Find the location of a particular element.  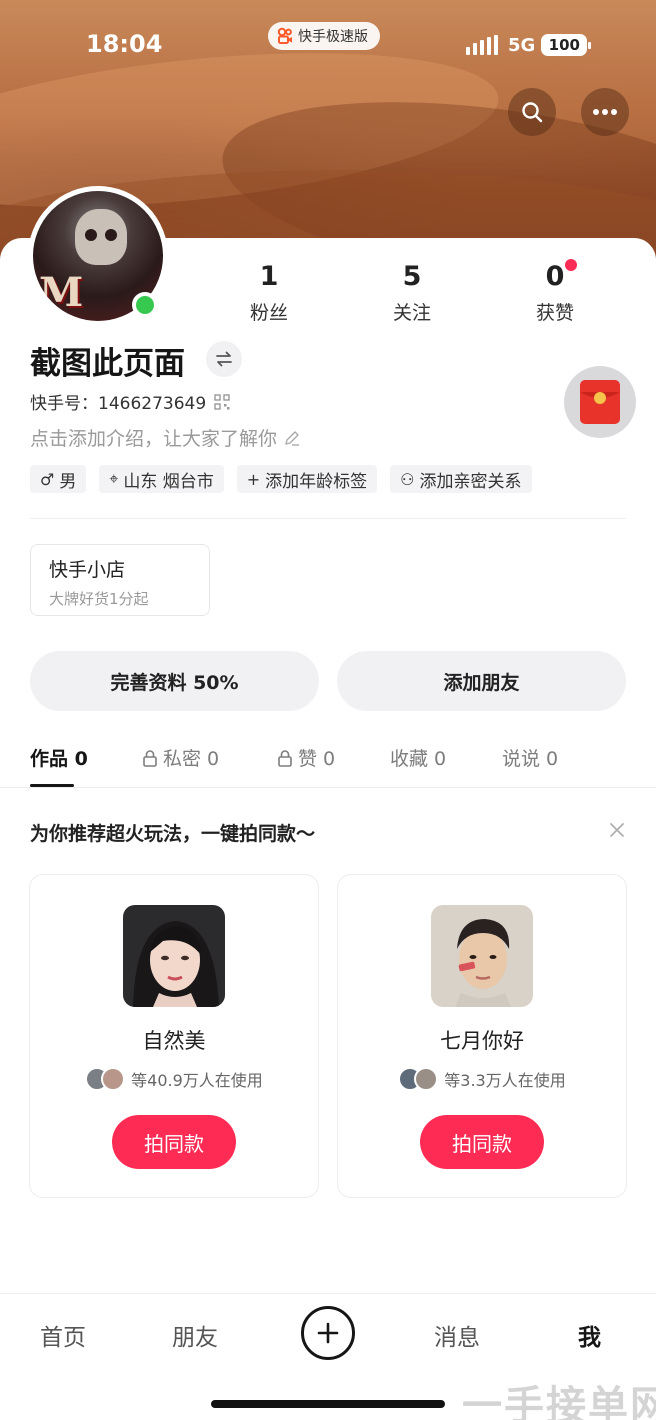

status-indicators: 5G 100 is located at coordinates (529, 45).